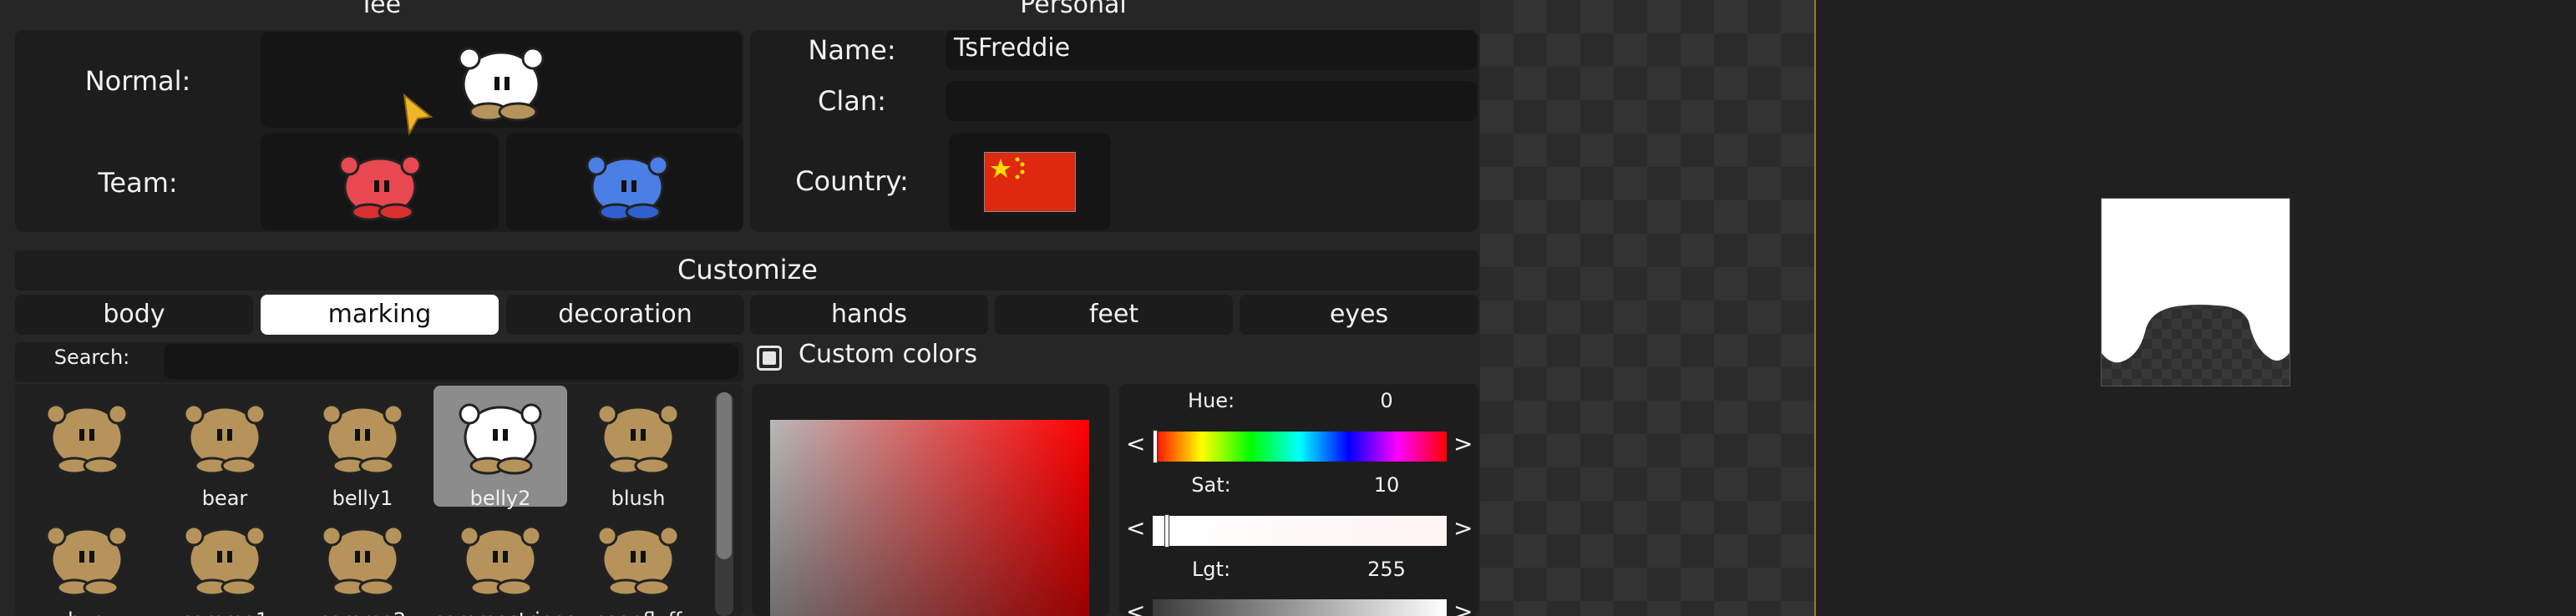 The height and width of the screenshot is (616, 2576). I want to click on customize-title: Customize, so click(747, 269).